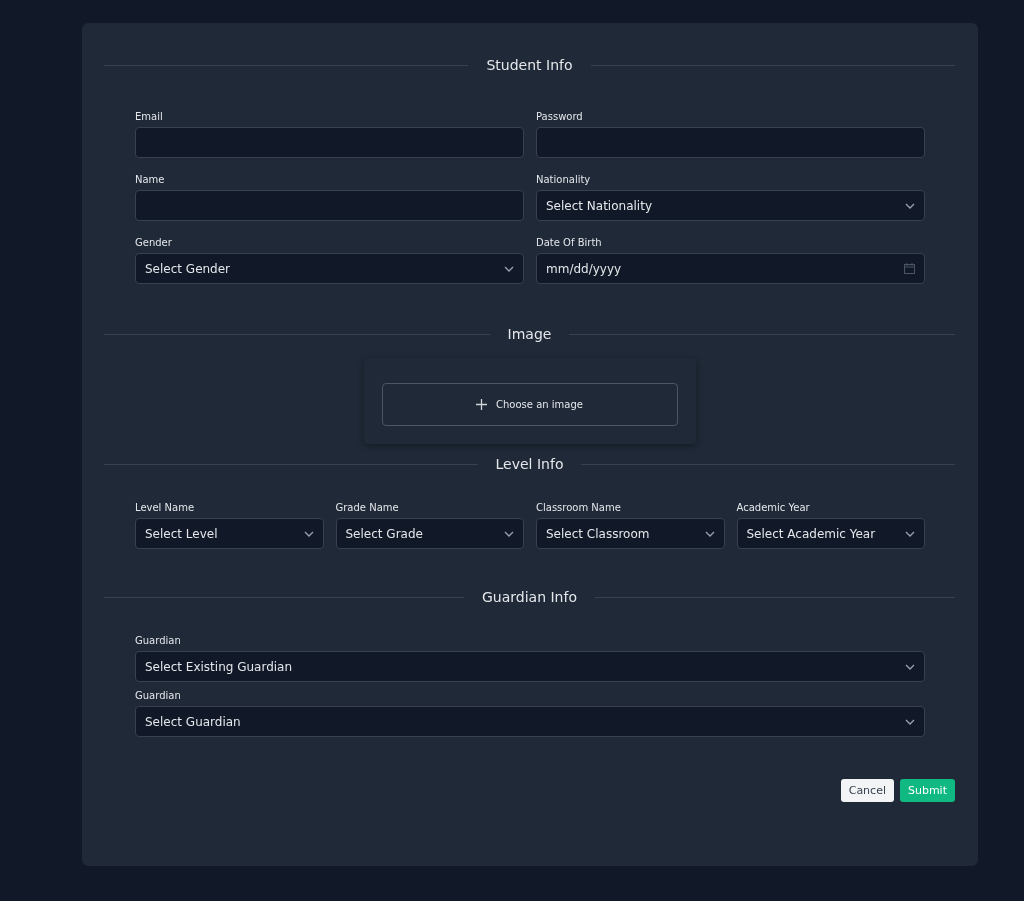 This screenshot has height=901, width=1024. Describe the element at coordinates (530, 666) in the screenshot. I see `select-field: Select Existing Guardian` at that location.